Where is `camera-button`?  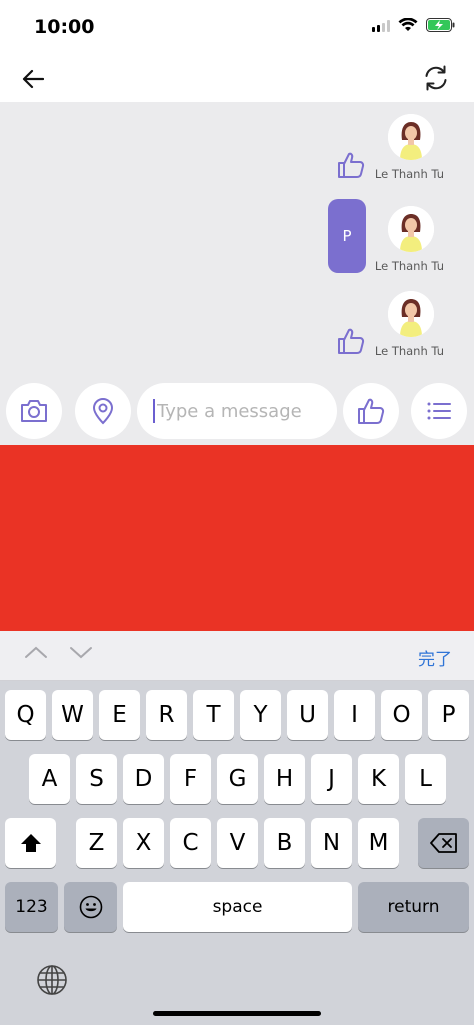
camera-button is located at coordinates (34, 411).